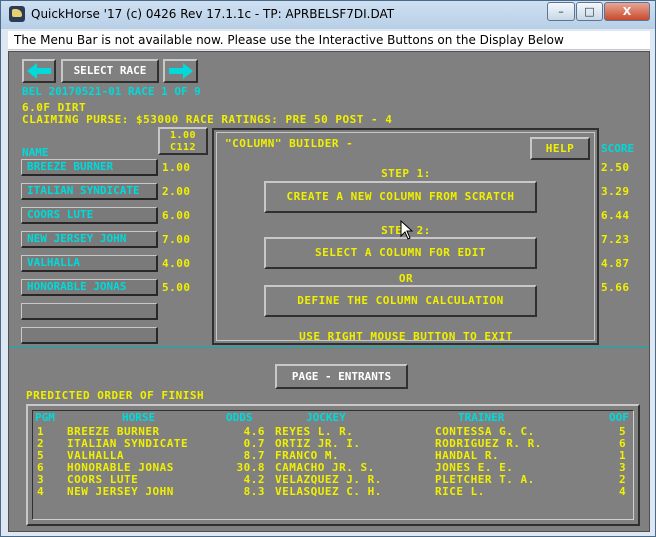 The height and width of the screenshot is (537, 656). What do you see at coordinates (400, 197) in the screenshot?
I see `create-column-button: CREATE A NEW COLUMN FROM SCRATCH` at bounding box center [400, 197].